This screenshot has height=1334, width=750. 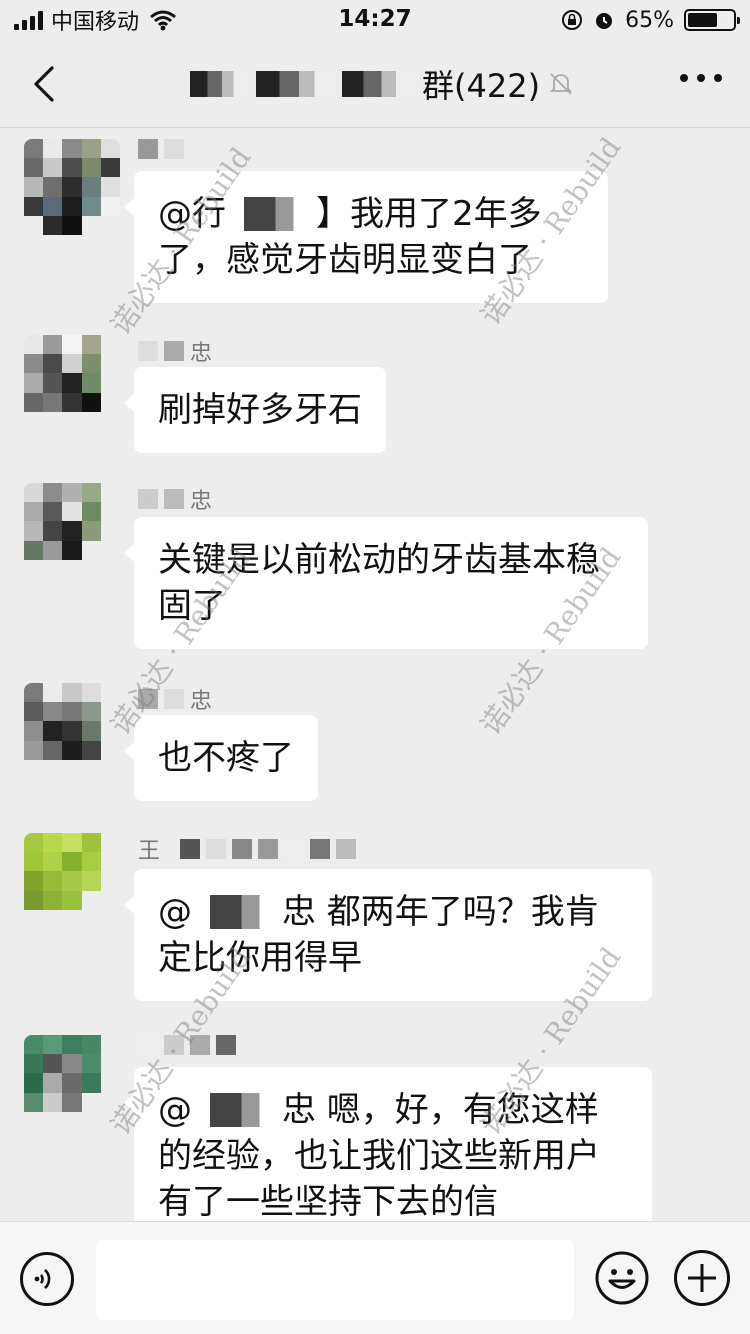 What do you see at coordinates (379, 583) in the screenshot?
I see `message-text: 关键是以前松动的牙齿基本稳固了` at bounding box center [379, 583].